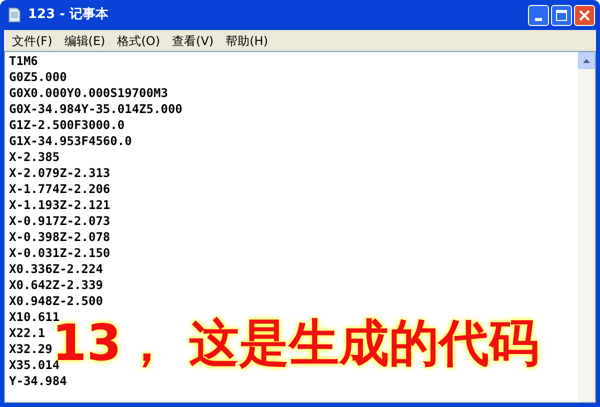 The width and height of the screenshot is (600, 407). Describe the element at coordinates (34, 157) in the screenshot. I see `code-line: X-2.385` at that location.